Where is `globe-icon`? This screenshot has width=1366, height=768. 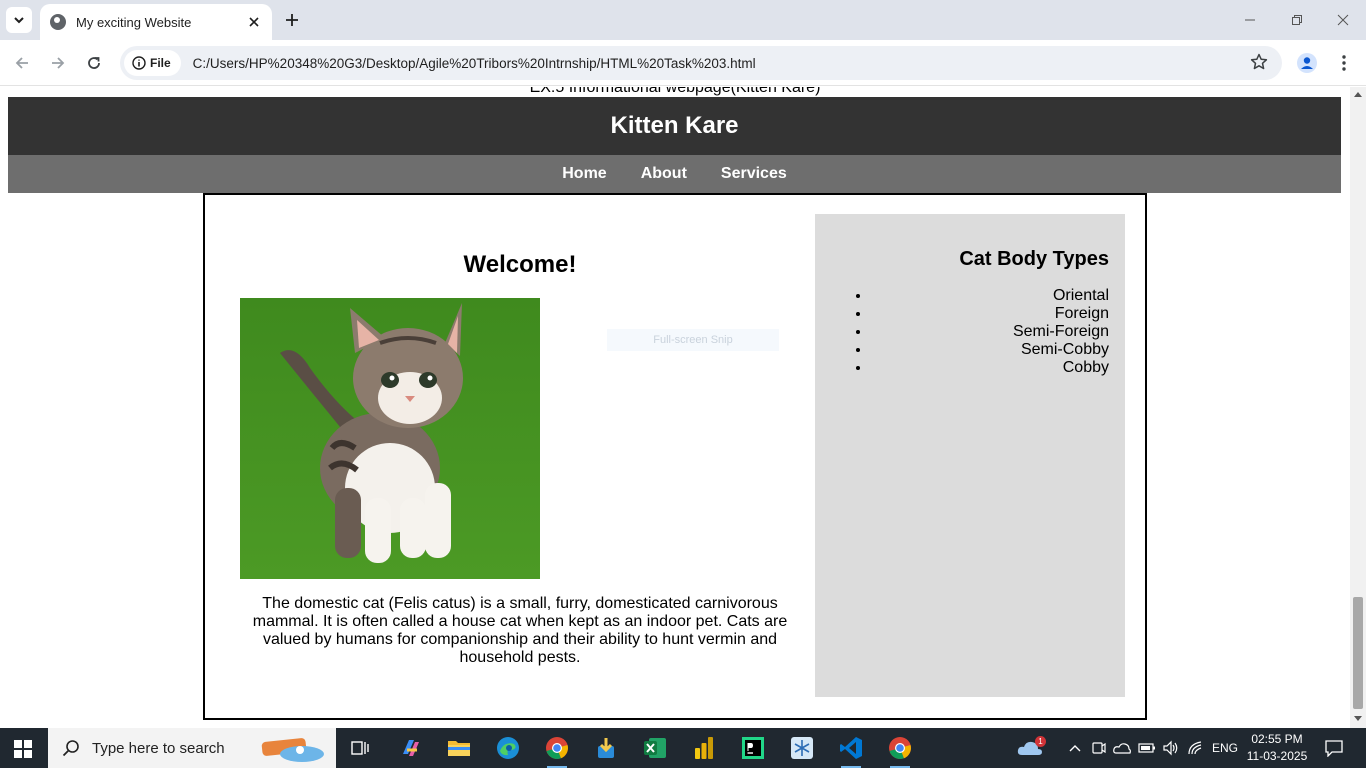 globe-icon is located at coordinates (58, 22).